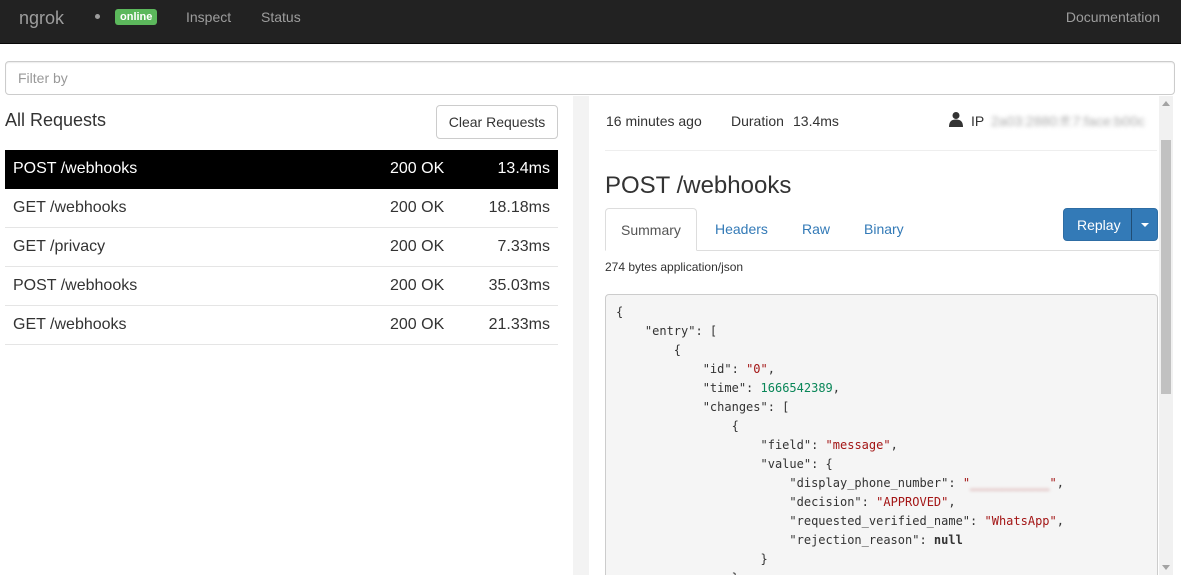 This screenshot has height=575, width=1181. I want to click on request-duration: 18.18ms, so click(519, 207).